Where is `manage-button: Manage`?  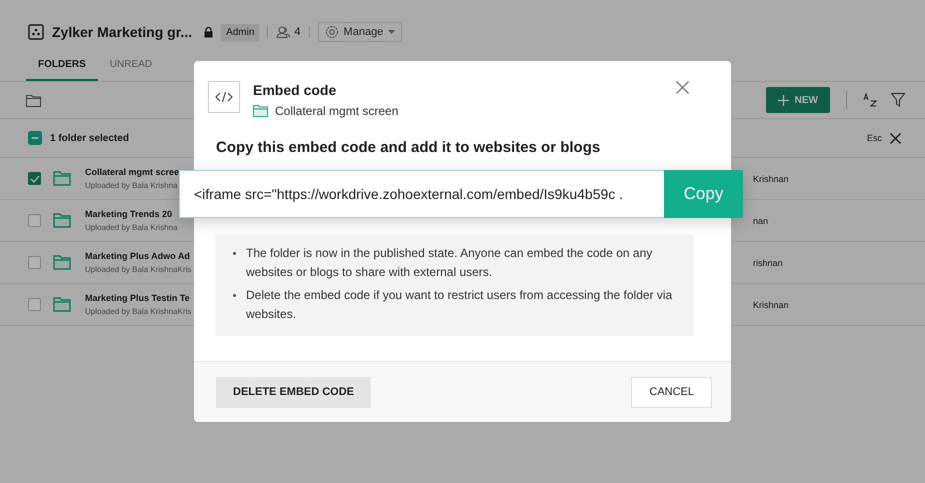
manage-button: Manage is located at coordinates (360, 32).